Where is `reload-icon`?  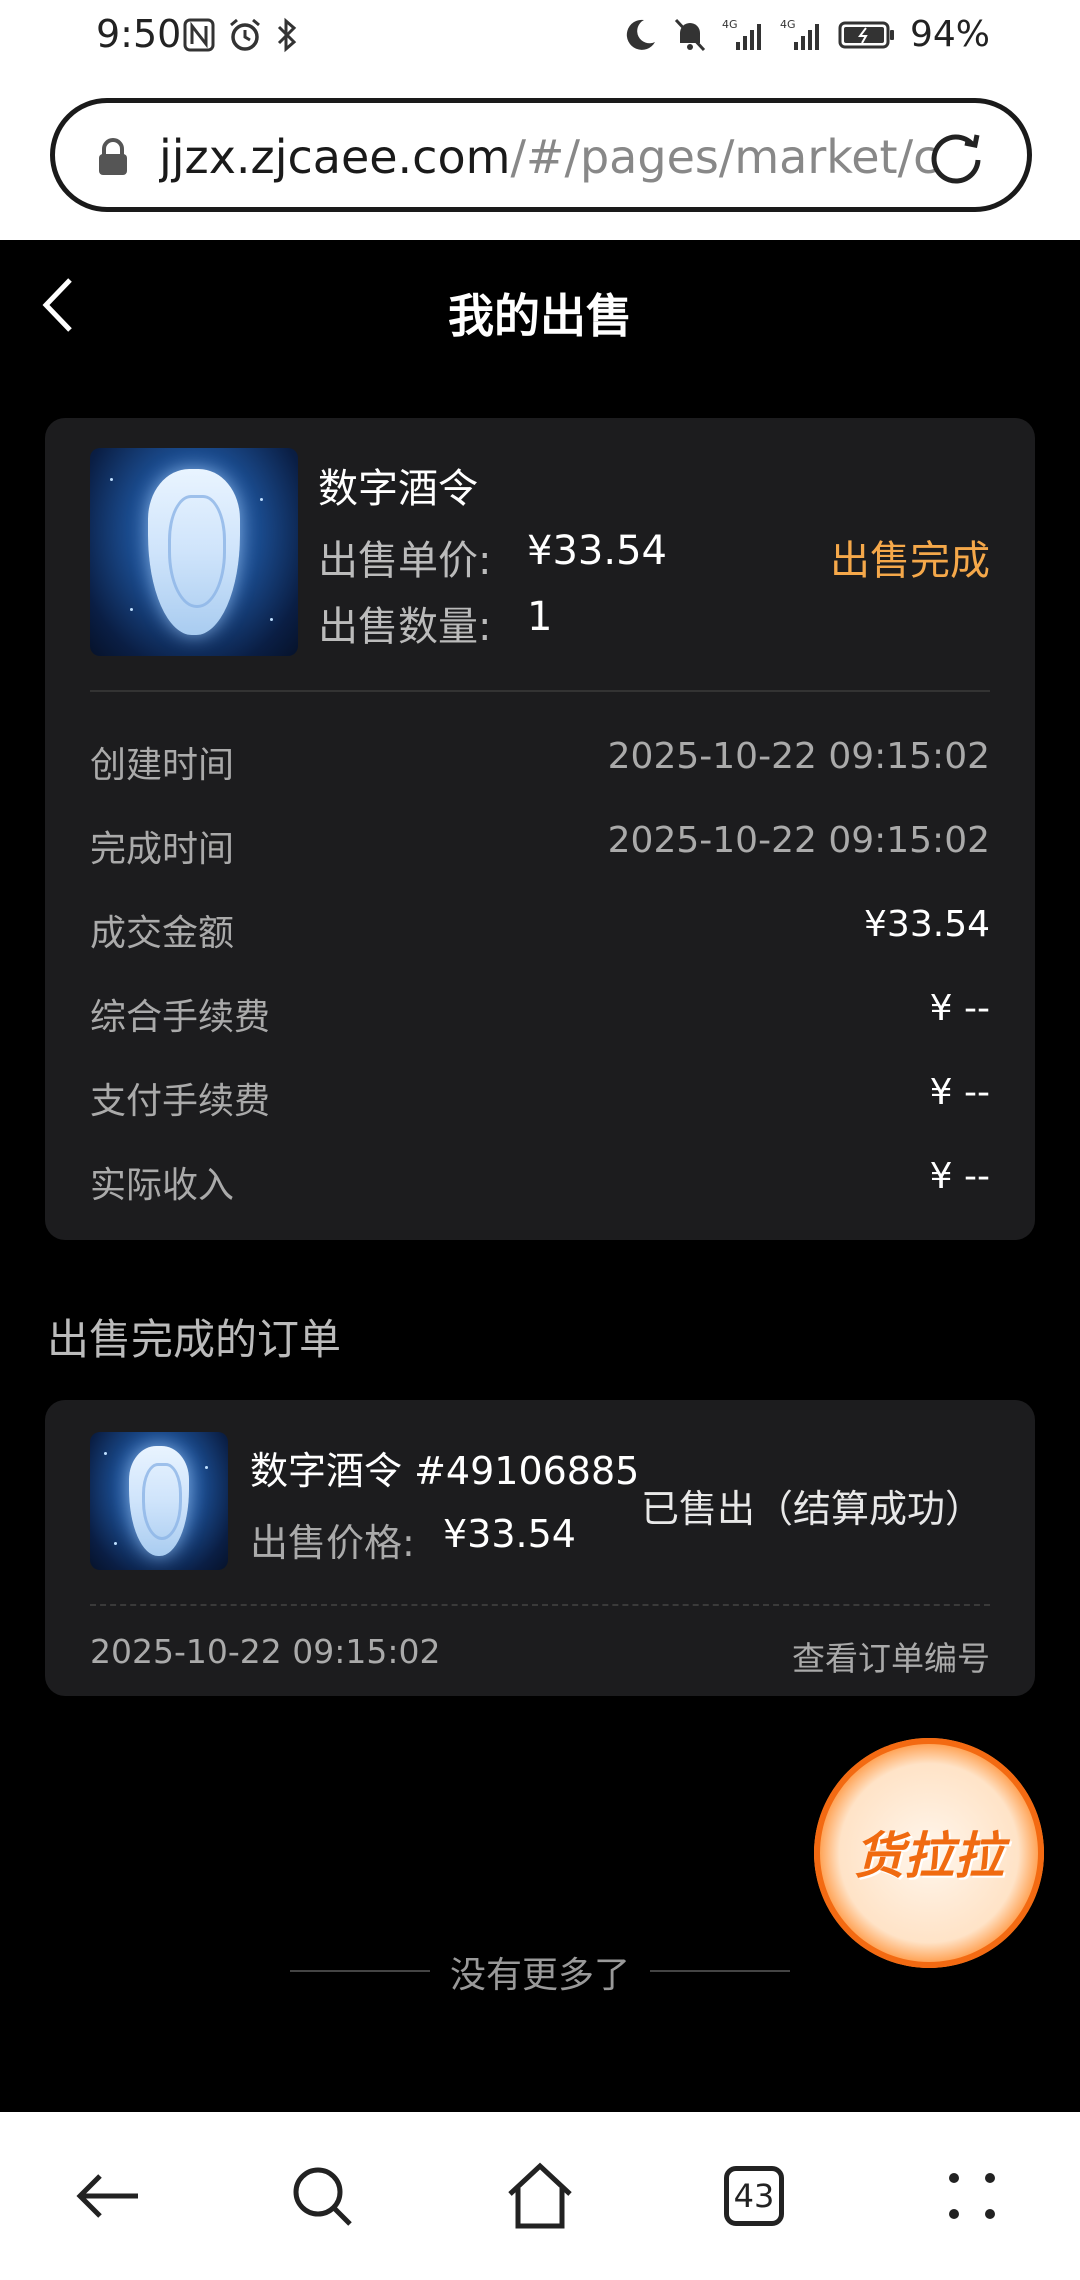 reload-icon is located at coordinates (956, 158).